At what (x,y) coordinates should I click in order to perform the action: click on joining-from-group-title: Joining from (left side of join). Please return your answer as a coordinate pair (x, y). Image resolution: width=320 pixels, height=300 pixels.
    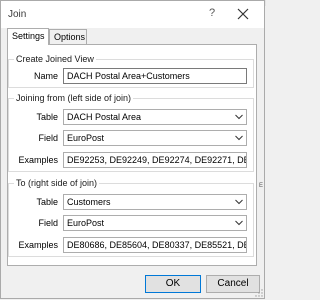
    Looking at the image, I should click on (74, 98).